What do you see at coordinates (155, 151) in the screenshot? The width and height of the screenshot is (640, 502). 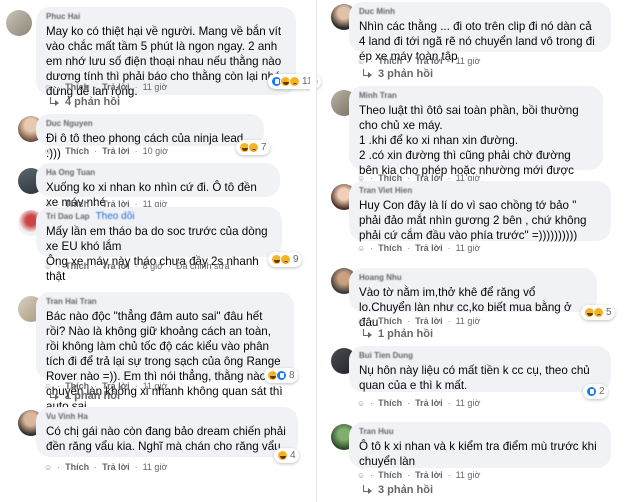 I see `comment-time: 10 giờ` at bounding box center [155, 151].